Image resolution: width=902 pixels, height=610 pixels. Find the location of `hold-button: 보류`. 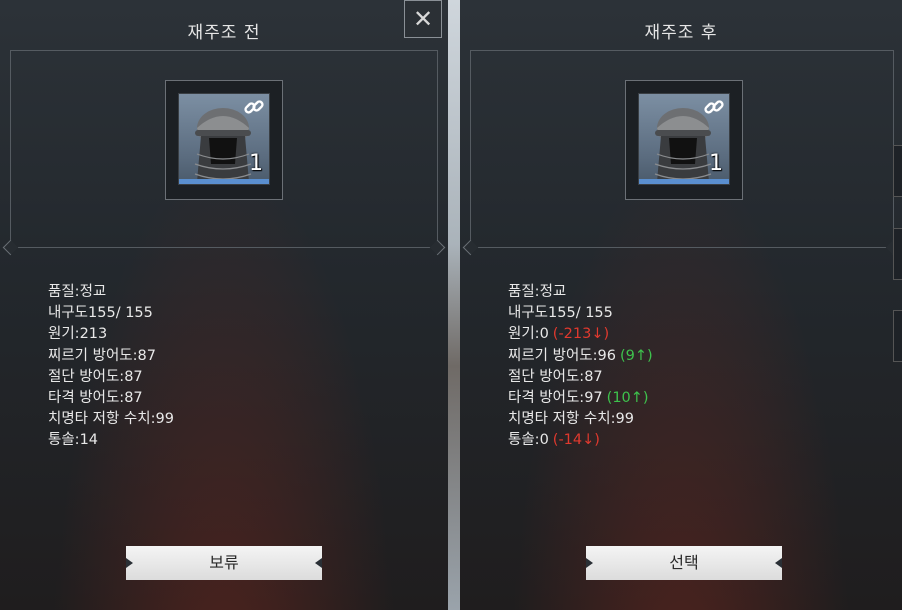

hold-button: 보류 is located at coordinates (224, 563).